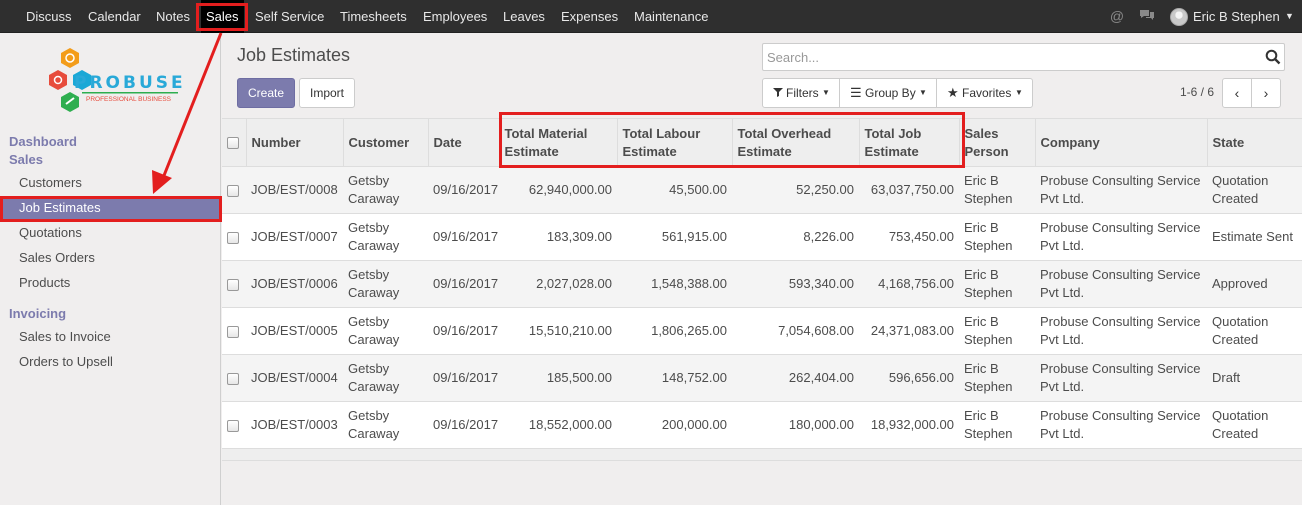 This screenshot has height=505, width=1302. Describe the element at coordinates (49, 16) in the screenshot. I see `menu-discuss: Discuss` at that location.